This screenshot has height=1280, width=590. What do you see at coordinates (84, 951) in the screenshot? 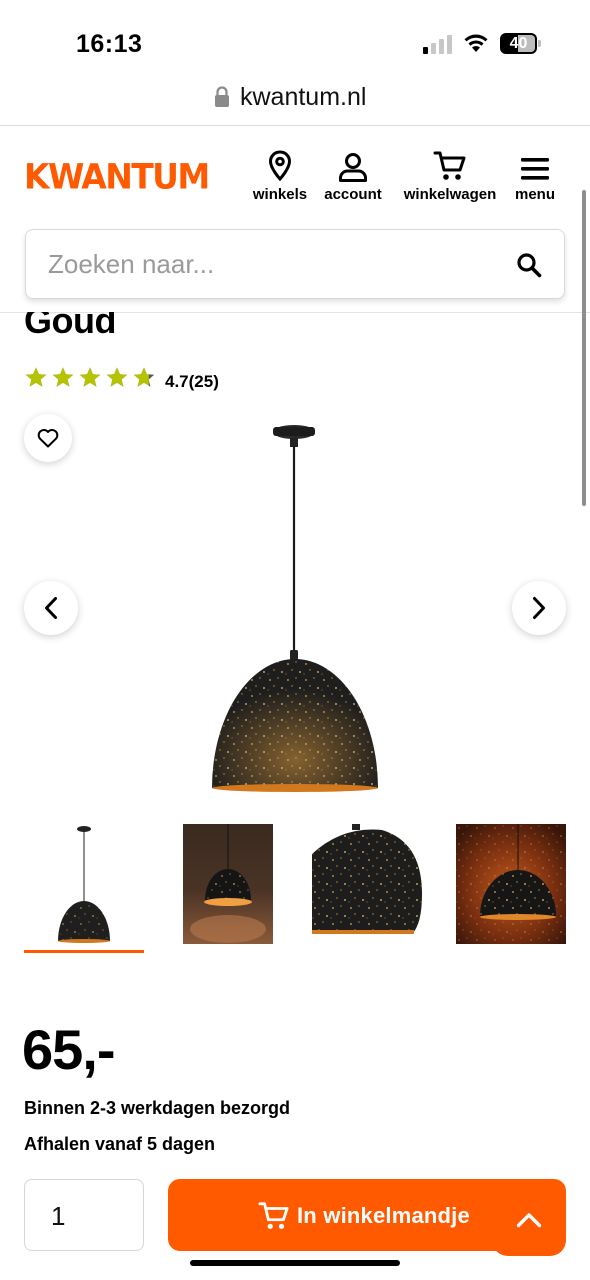
I see `thumbnail-active-indicator` at bounding box center [84, 951].